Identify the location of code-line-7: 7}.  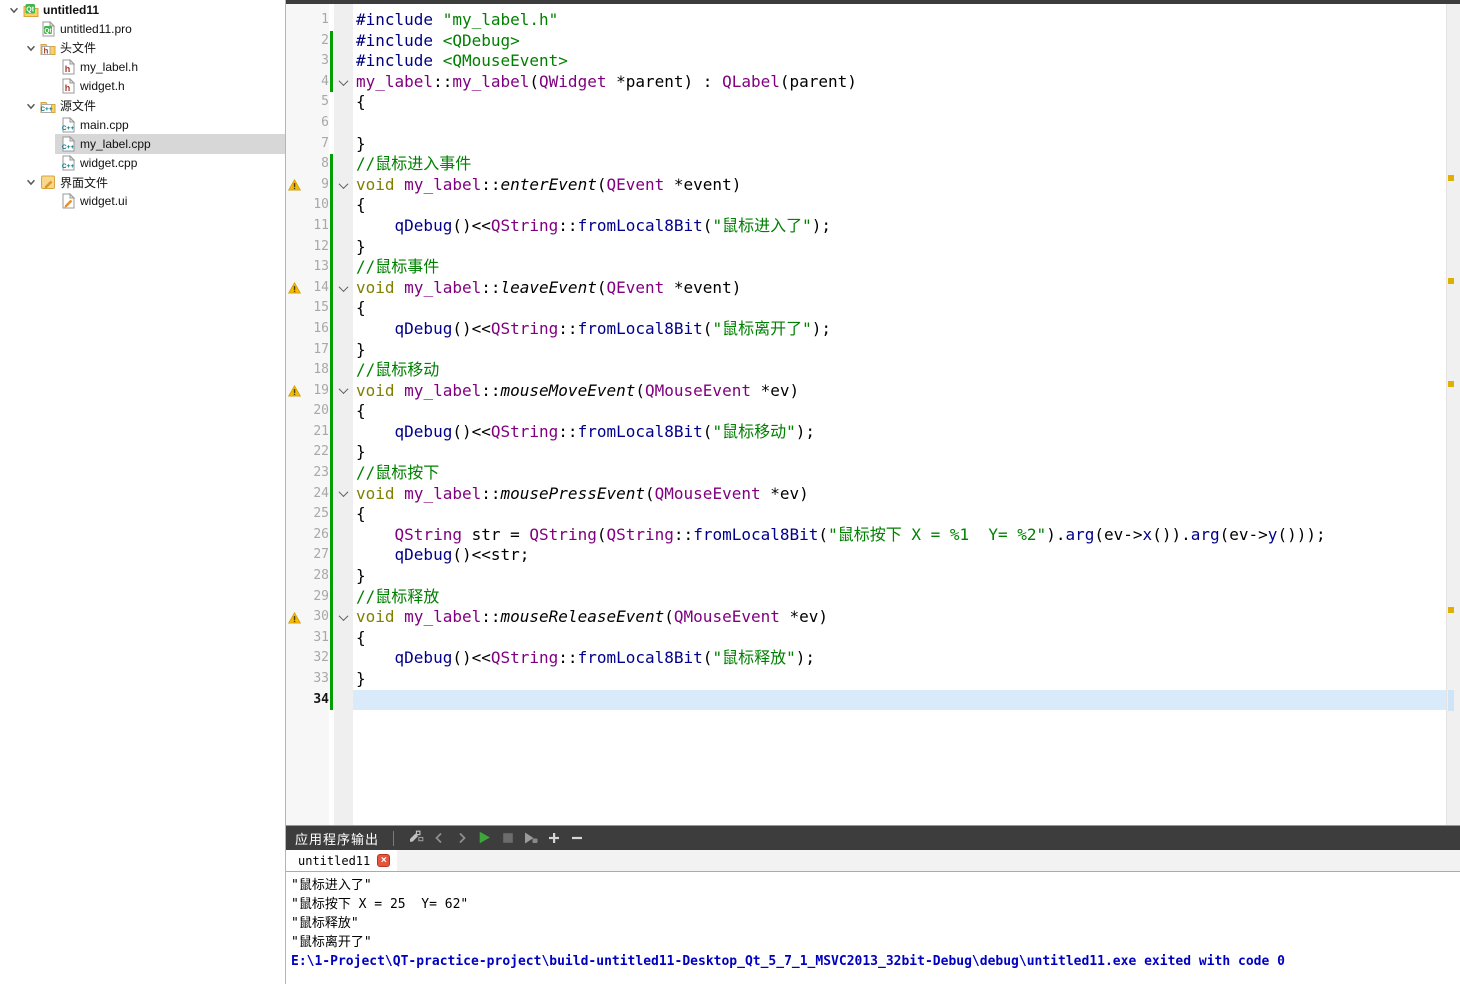
(866, 144).